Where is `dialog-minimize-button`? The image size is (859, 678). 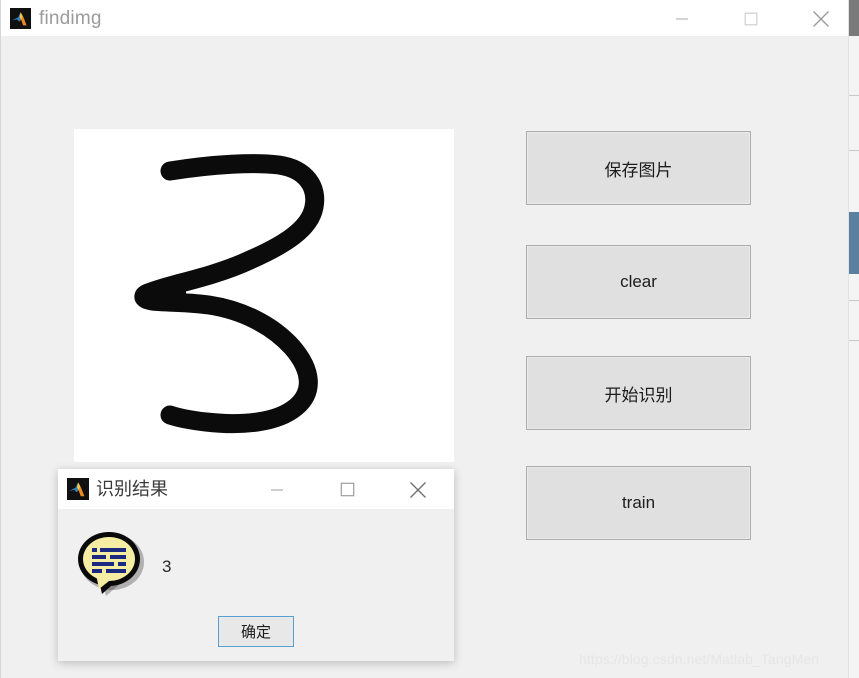 dialog-minimize-button is located at coordinates (277, 489).